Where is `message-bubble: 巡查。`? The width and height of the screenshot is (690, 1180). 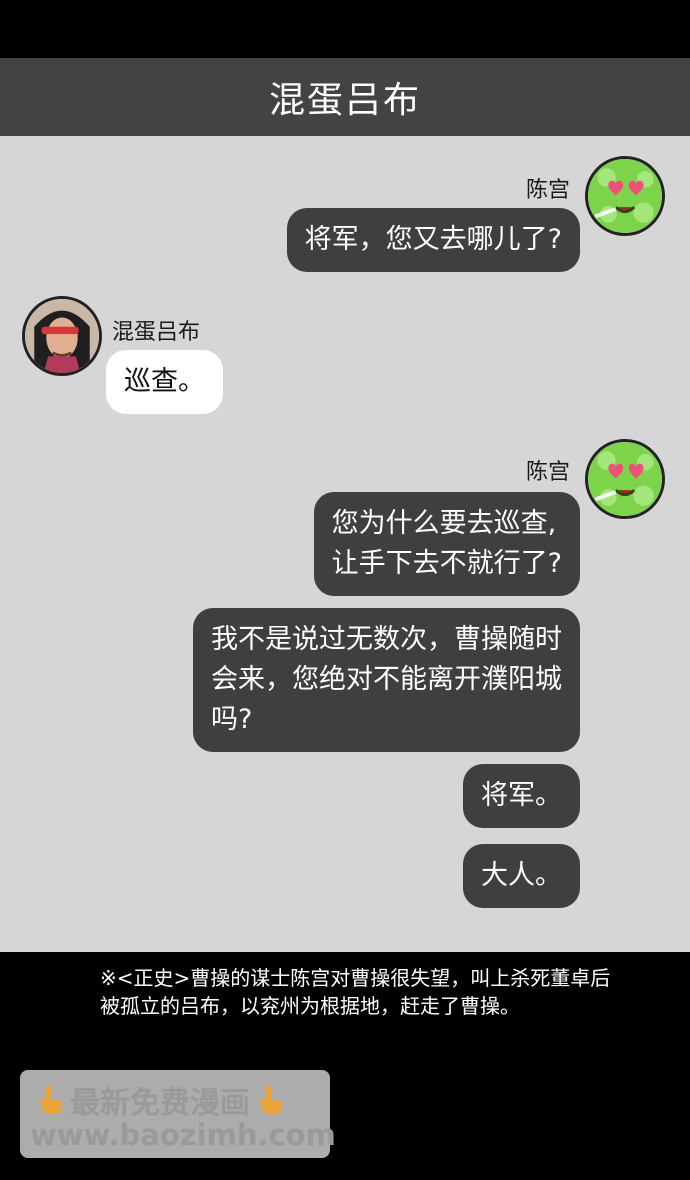
message-bubble: 巡查。 is located at coordinates (164, 382).